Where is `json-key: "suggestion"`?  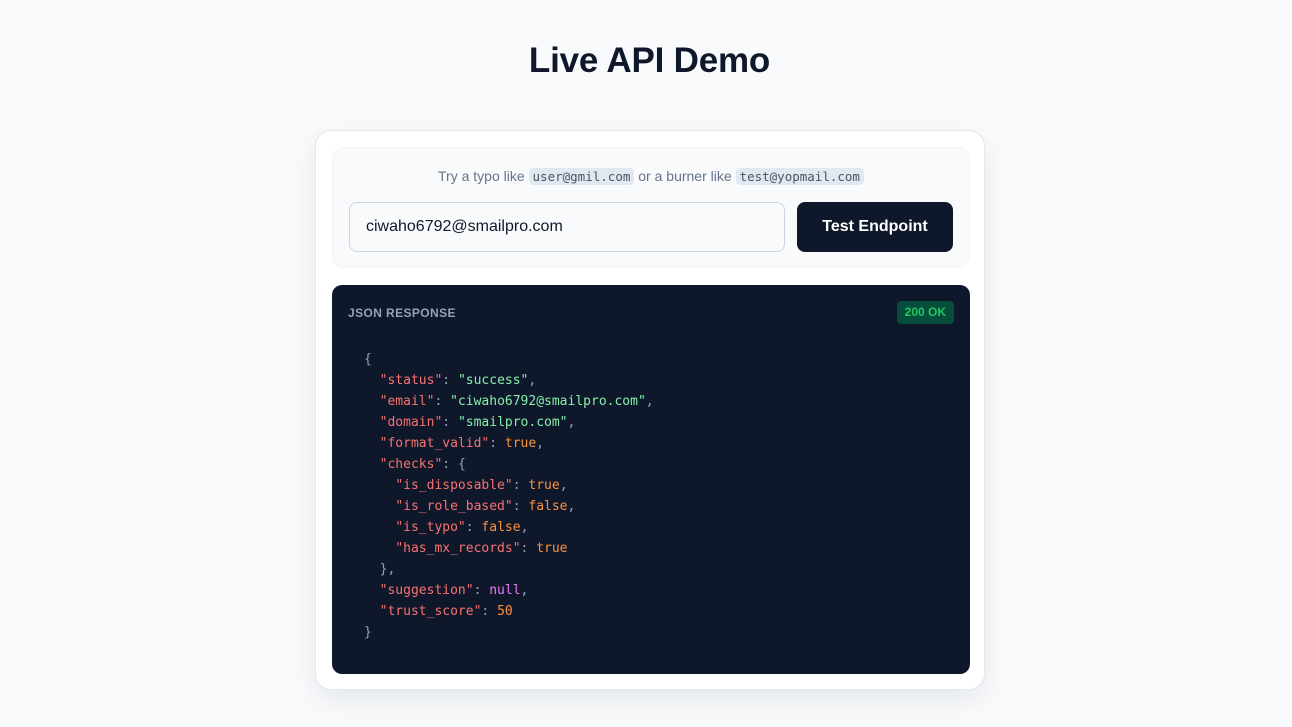
json-key: "suggestion" is located at coordinates (426, 590).